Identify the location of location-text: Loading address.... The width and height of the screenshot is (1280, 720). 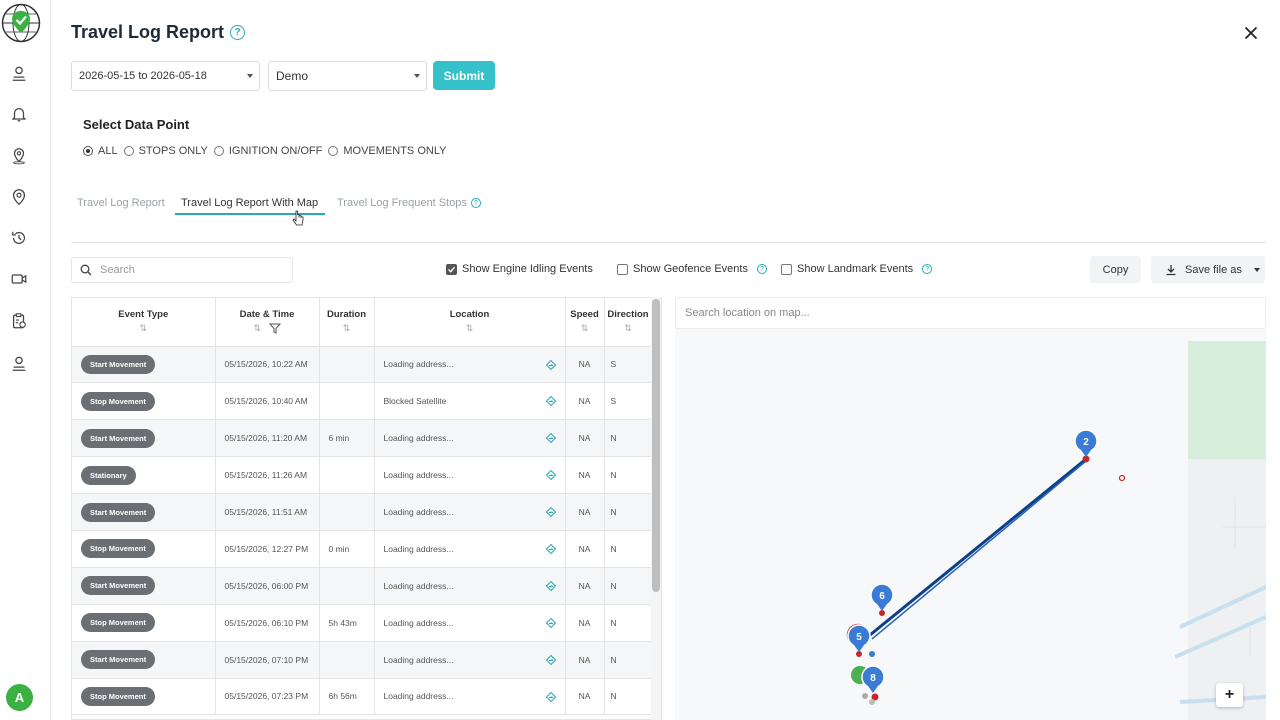
(418, 512).